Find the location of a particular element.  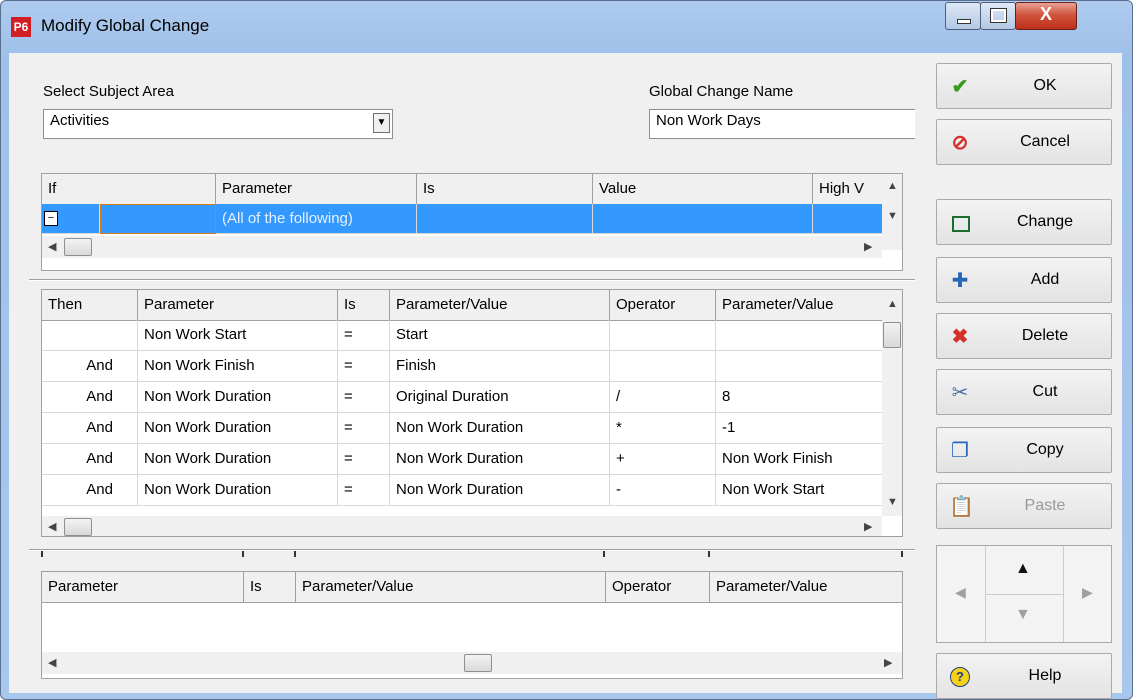

title-bar: P6 Modify Global Change X is located at coordinates (566, 26).